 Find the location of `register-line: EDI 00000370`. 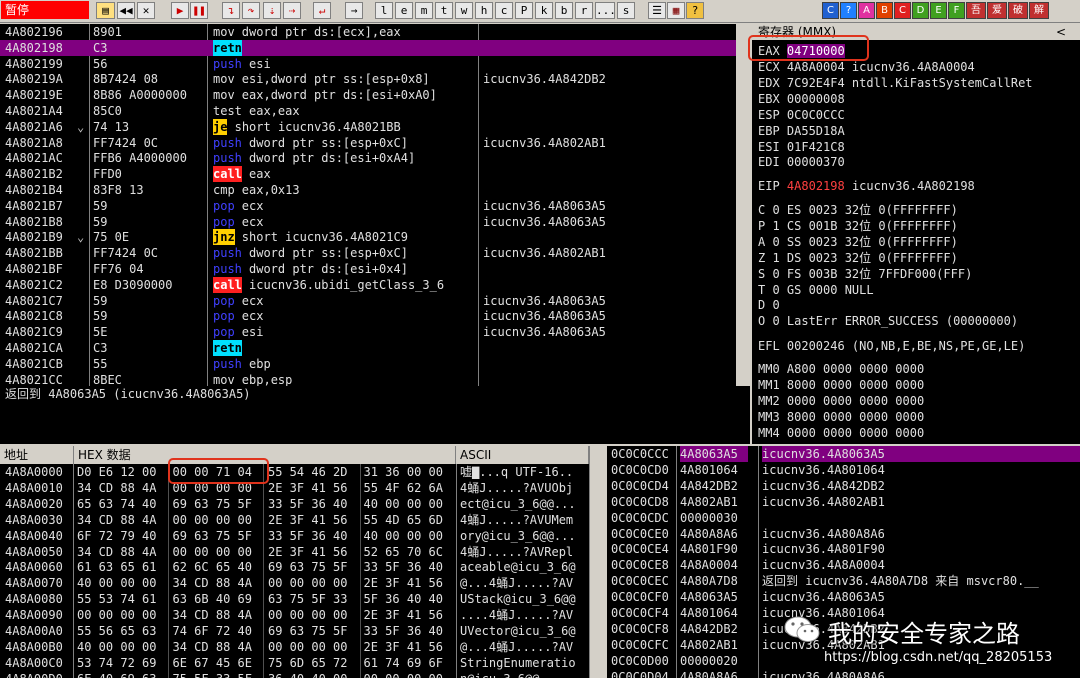

register-line: EDI 00000370 is located at coordinates (801, 162).